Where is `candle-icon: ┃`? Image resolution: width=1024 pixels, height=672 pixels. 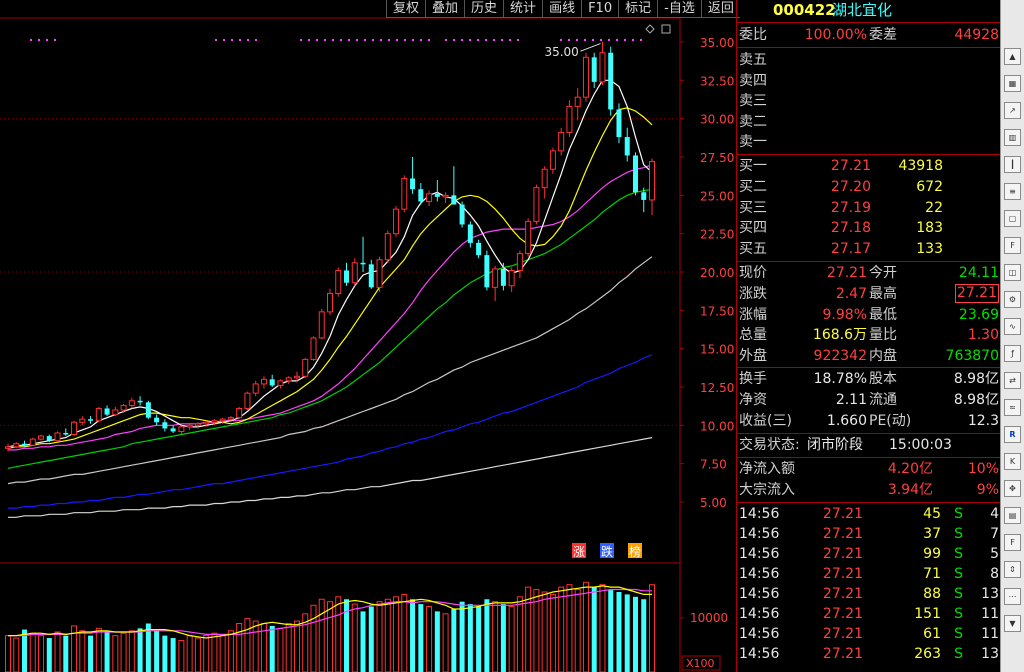 candle-icon: ┃ is located at coordinates (1012, 164).